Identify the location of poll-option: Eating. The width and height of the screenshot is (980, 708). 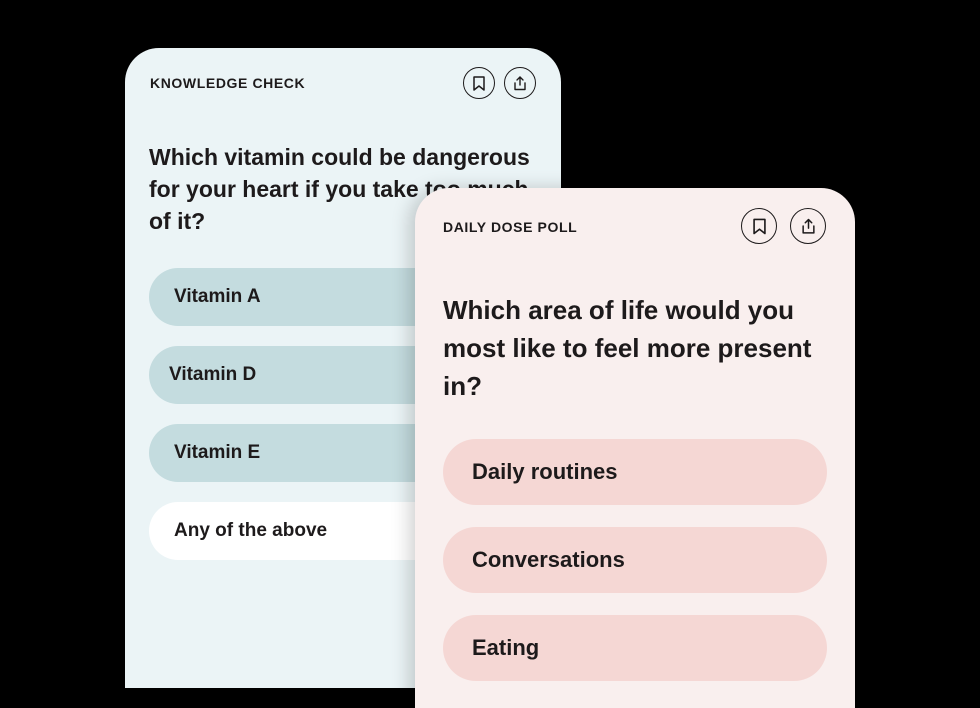
(635, 648).